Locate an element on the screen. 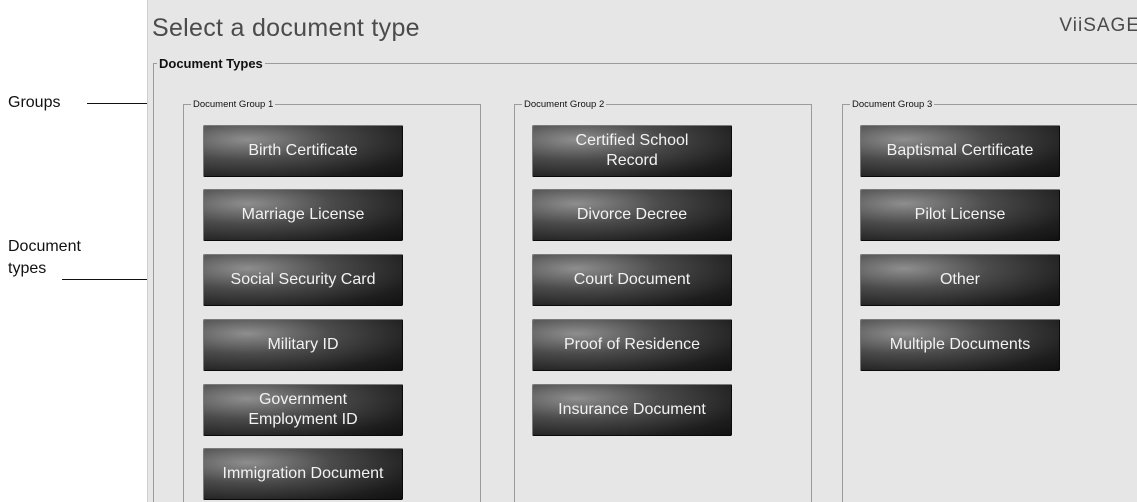  document-group-1-legend: Document Group 1 is located at coordinates (233, 104).